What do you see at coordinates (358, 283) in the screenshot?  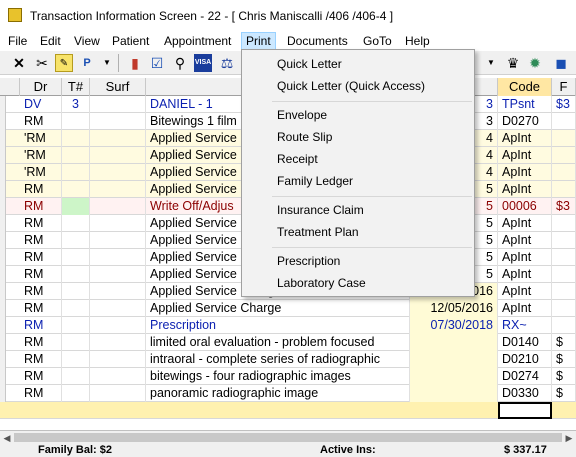 I see `menu-item-laboratory-case: Laboratory Case` at bounding box center [358, 283].